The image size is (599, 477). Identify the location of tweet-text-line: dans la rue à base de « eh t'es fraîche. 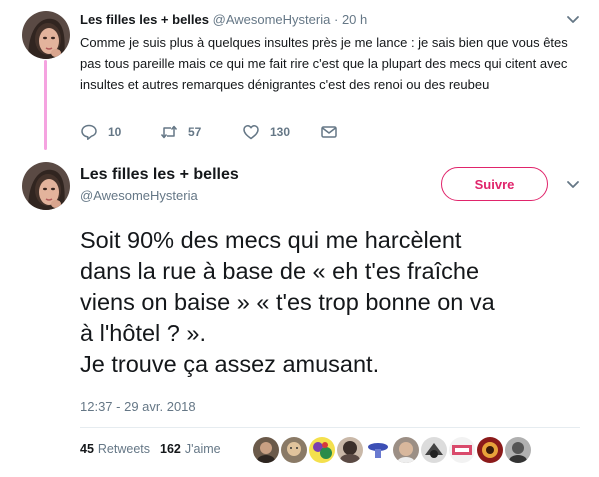
(280, 271).